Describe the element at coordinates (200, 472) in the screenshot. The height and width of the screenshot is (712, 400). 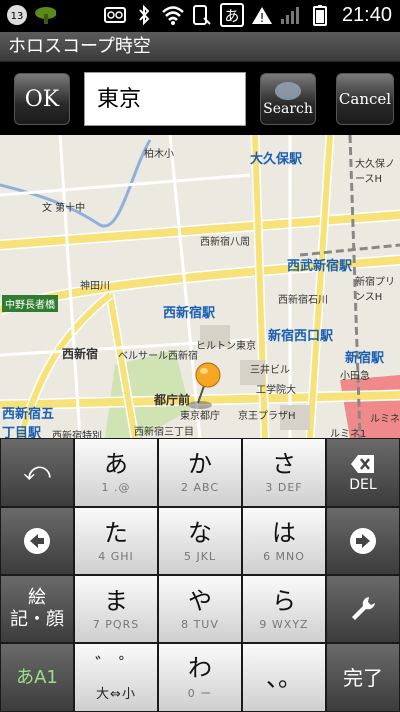
I see `kana-key-ka: か2 ABC` at that location.